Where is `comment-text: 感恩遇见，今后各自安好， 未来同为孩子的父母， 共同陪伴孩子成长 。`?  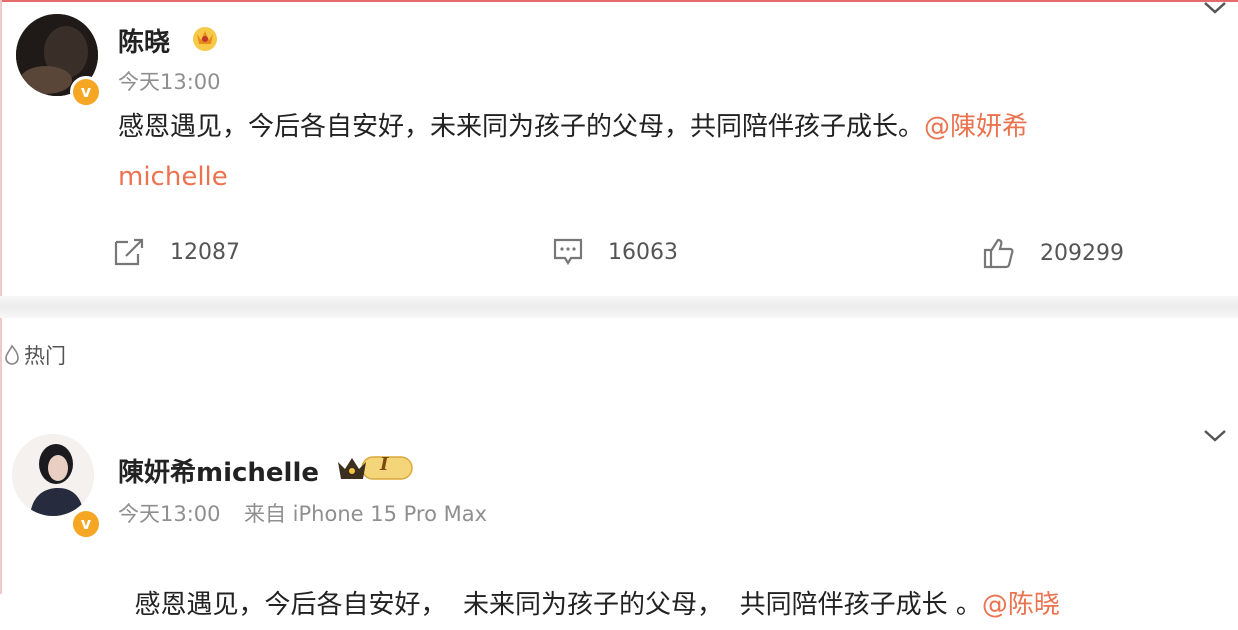 comment-text: 感恩遇见，今后各自安好， 未来同为孩子的父母， 共同陪伴孩子成长 。 is located at coordinates (558, 605).